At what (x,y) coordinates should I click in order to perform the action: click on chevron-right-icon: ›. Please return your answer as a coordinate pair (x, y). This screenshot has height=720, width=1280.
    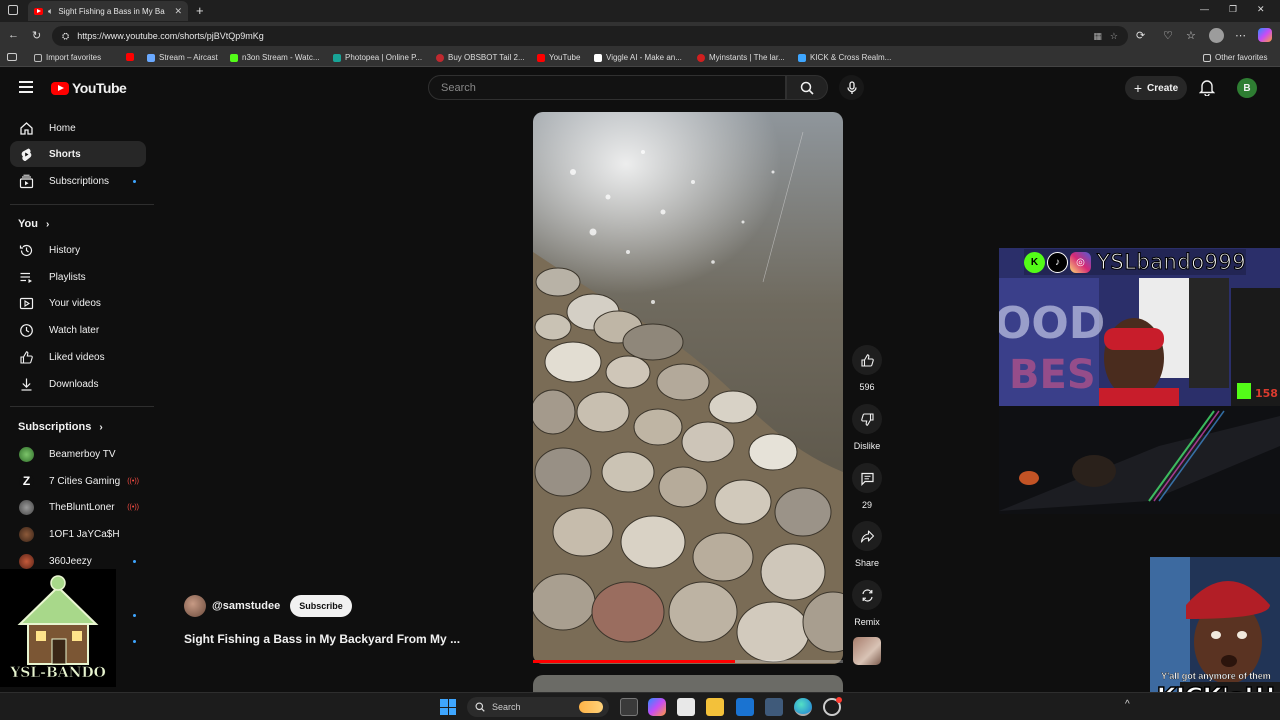
    Looking at the image, I should click on (101, 427).